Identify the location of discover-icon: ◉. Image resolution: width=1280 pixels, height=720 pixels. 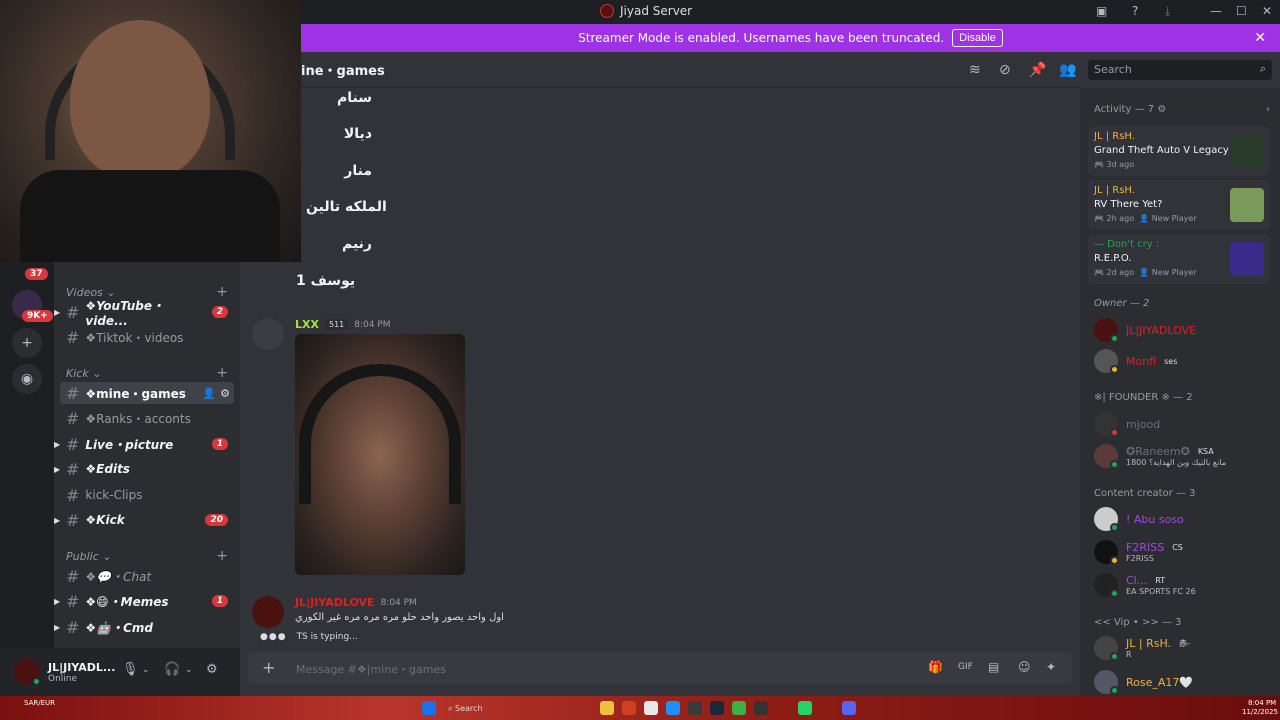
(27, 379).